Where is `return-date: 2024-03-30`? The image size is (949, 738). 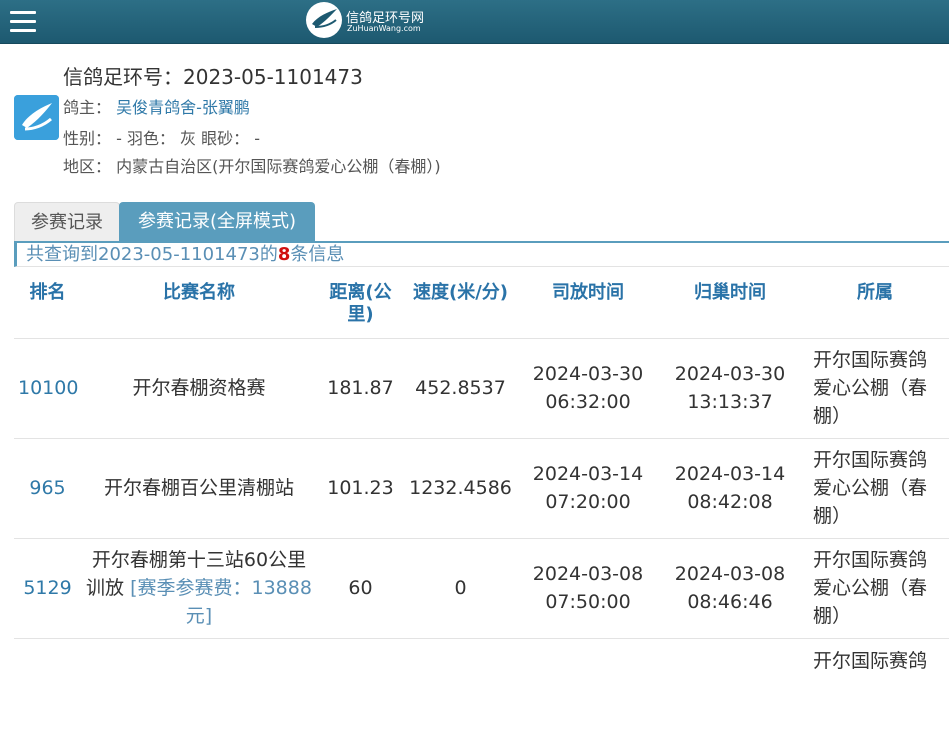
return-date: 2024-03-30 is located at coordinates (730, 374).